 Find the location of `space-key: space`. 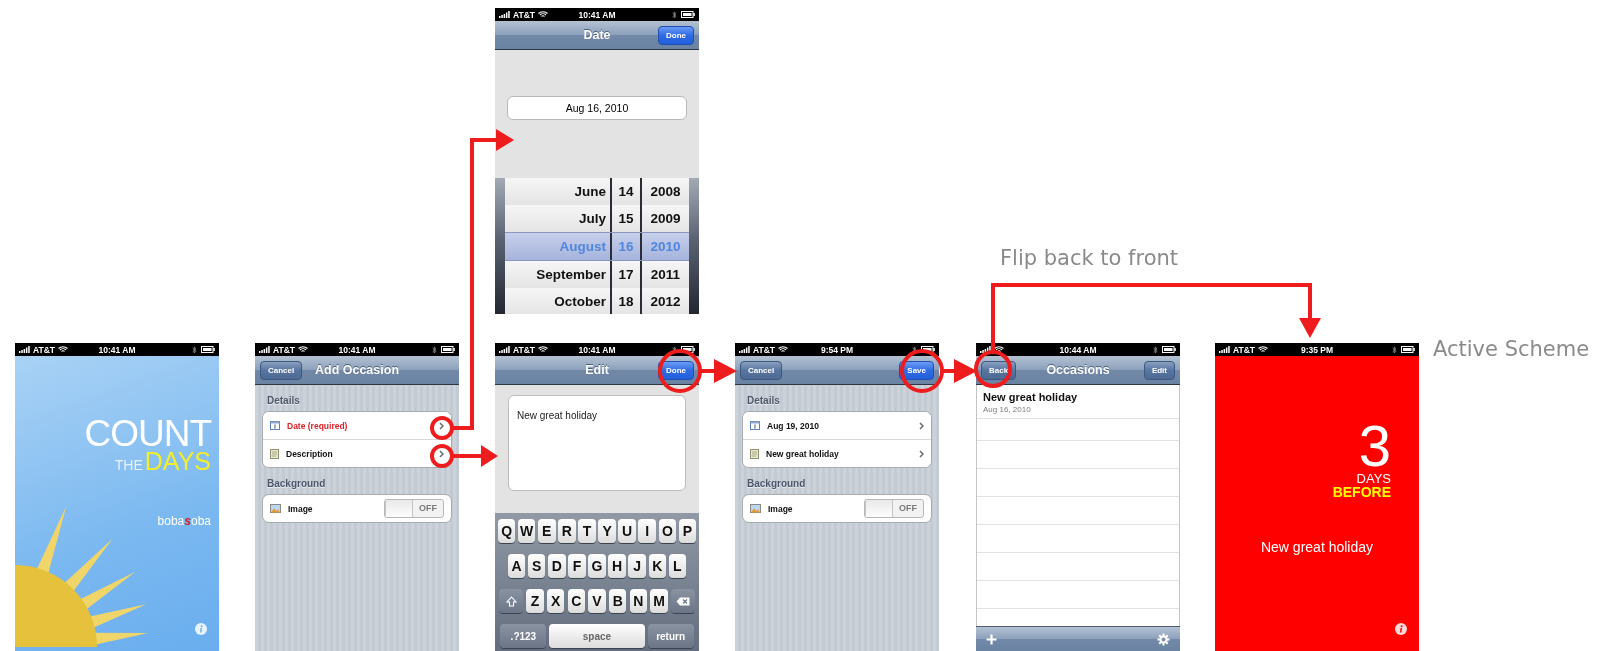

space-key: space is located at coordinates (597, 636).